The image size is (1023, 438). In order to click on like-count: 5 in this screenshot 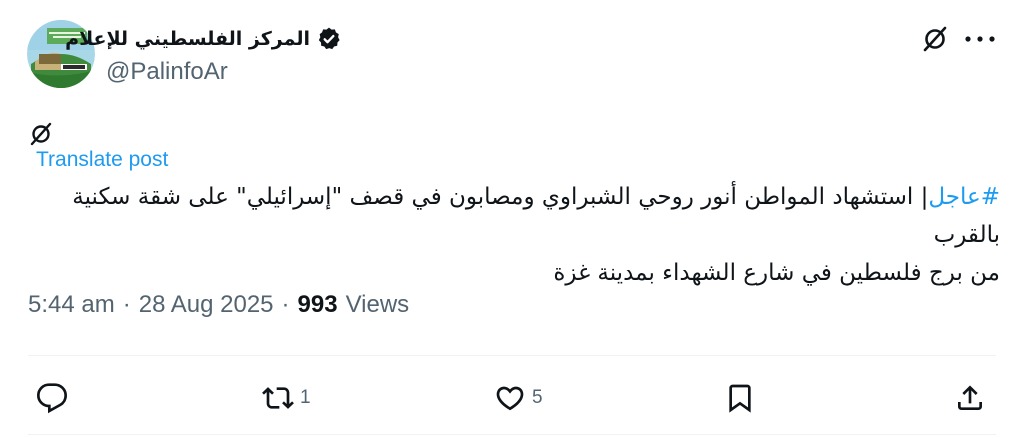, I will do `click(537, 397)`.